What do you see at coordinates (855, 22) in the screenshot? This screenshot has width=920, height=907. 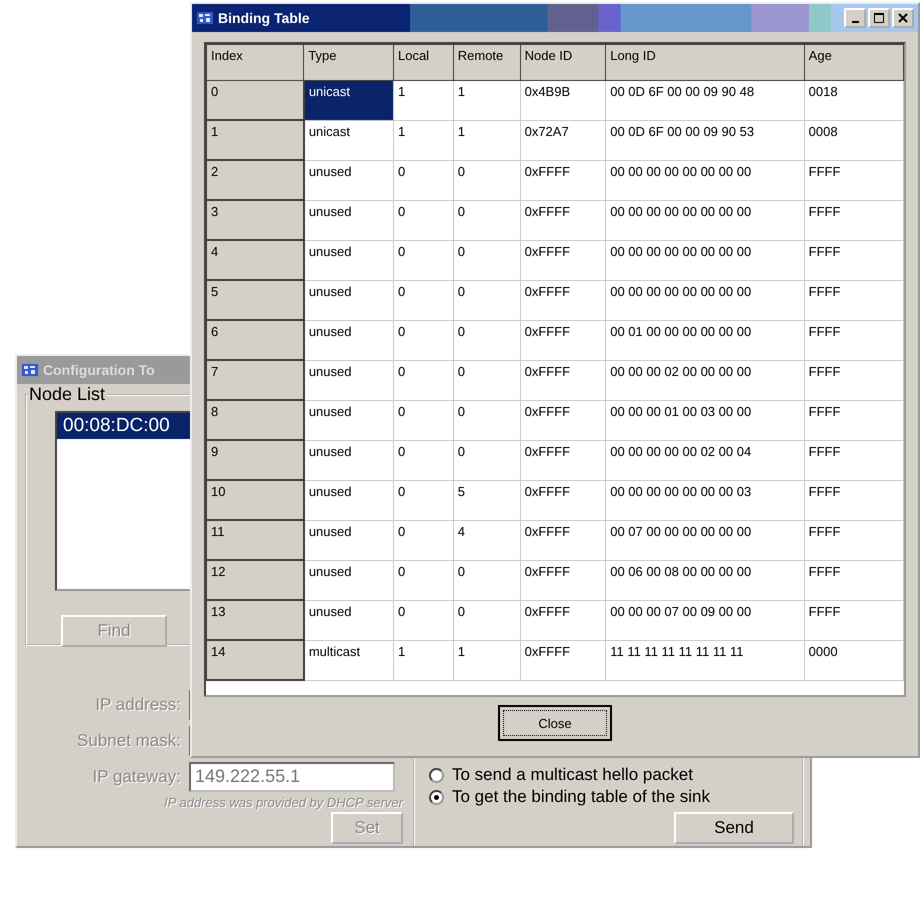 I see `minimize-icon` at bounding box center [855, 22].